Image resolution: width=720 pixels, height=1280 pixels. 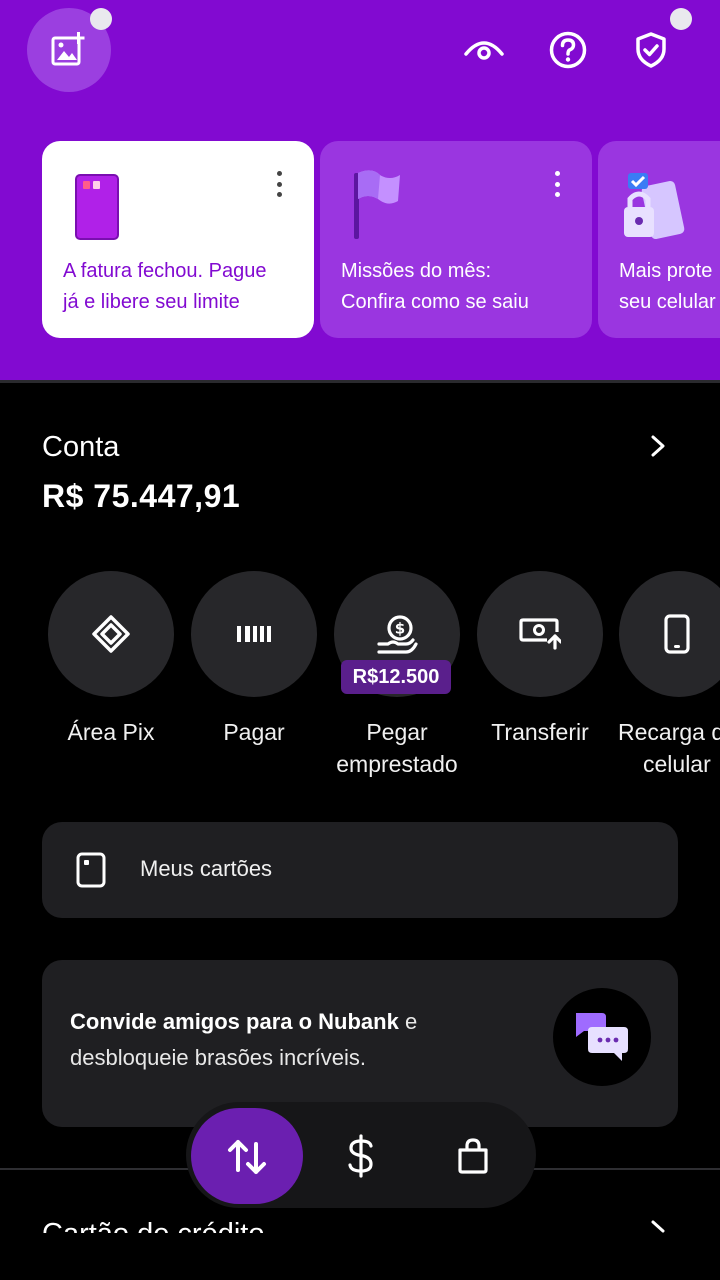 I want to click on barcode-icon, so click(x=254, y=634).